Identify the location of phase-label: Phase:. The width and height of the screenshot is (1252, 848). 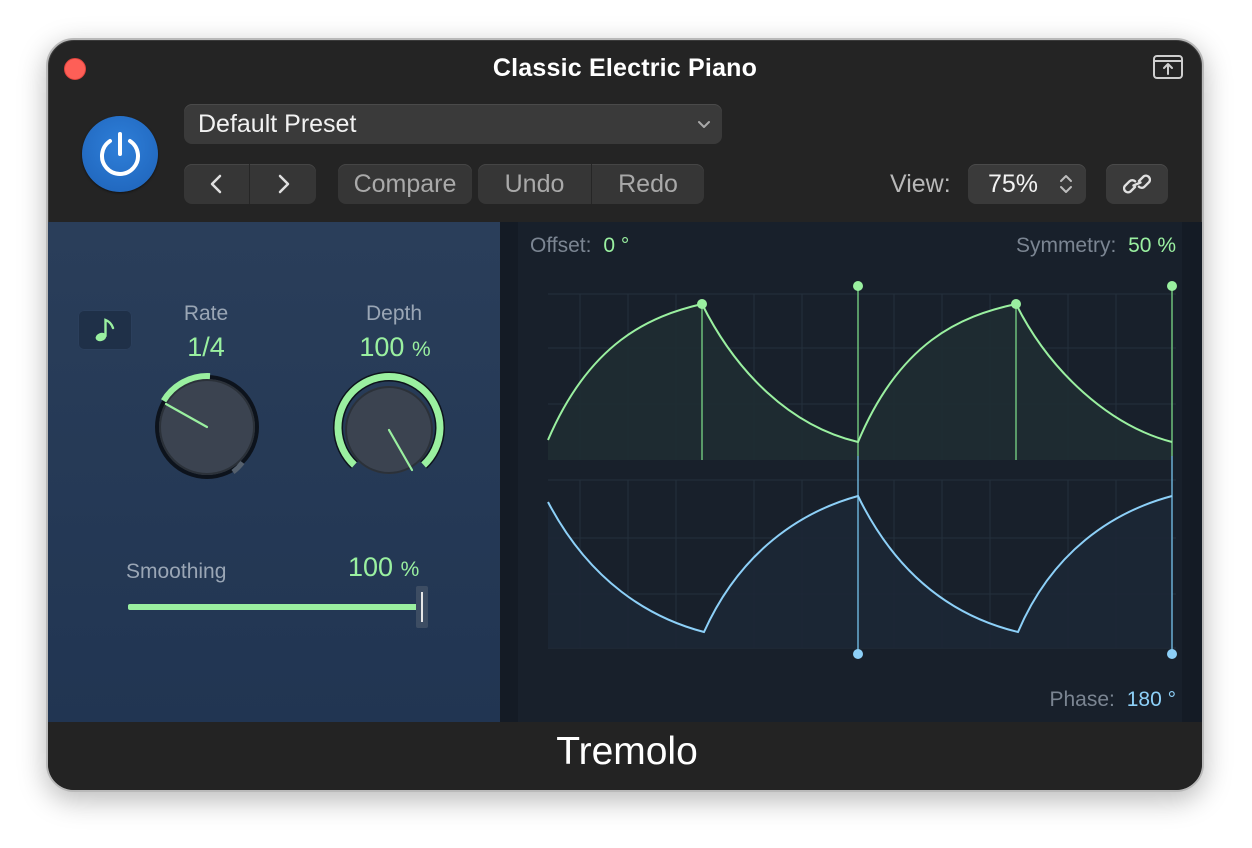
(1082, 699).